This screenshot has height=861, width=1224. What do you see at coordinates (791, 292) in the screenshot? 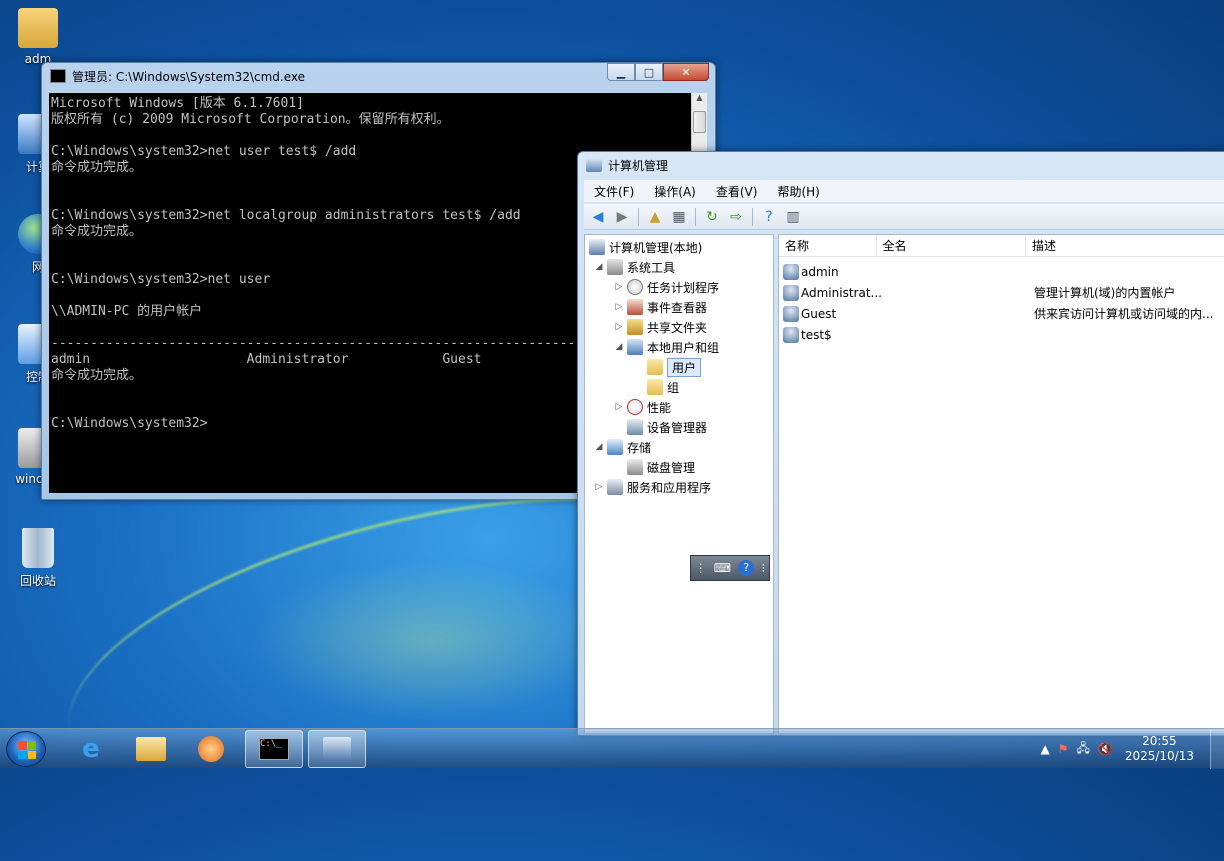
I see `user-disabled-icon` at bounding box center [791, 292].